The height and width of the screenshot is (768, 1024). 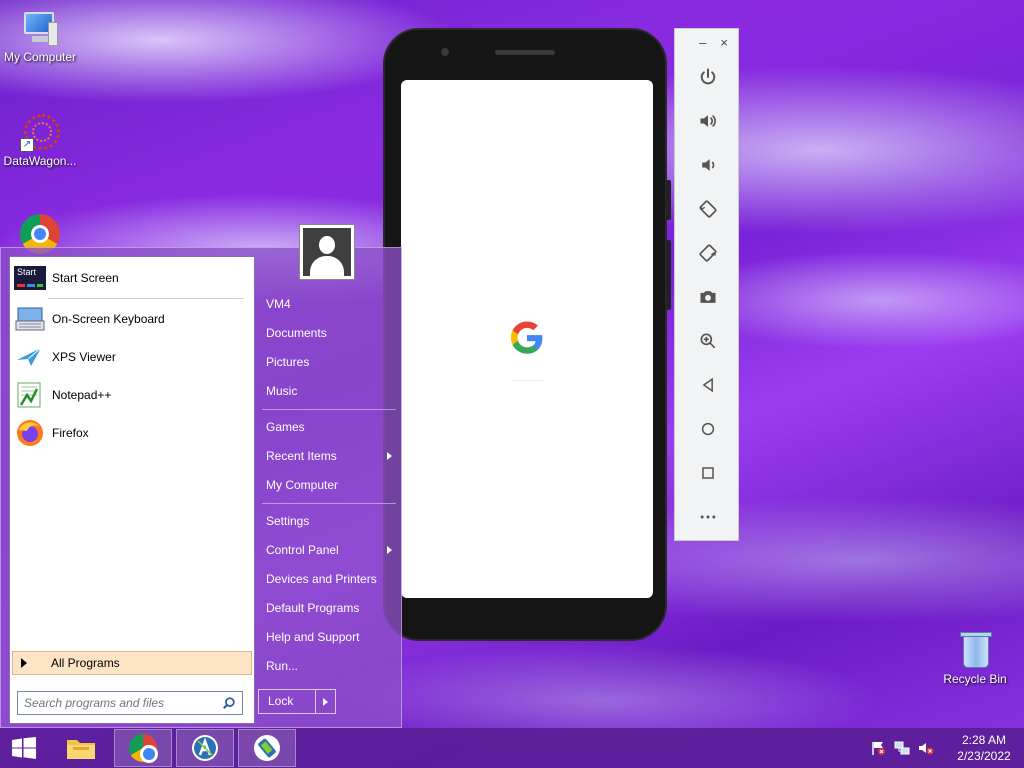 What do you see at coordinates (445, 52) in the screenshot?
I see `front-camera` at bounding box center [445, 52].